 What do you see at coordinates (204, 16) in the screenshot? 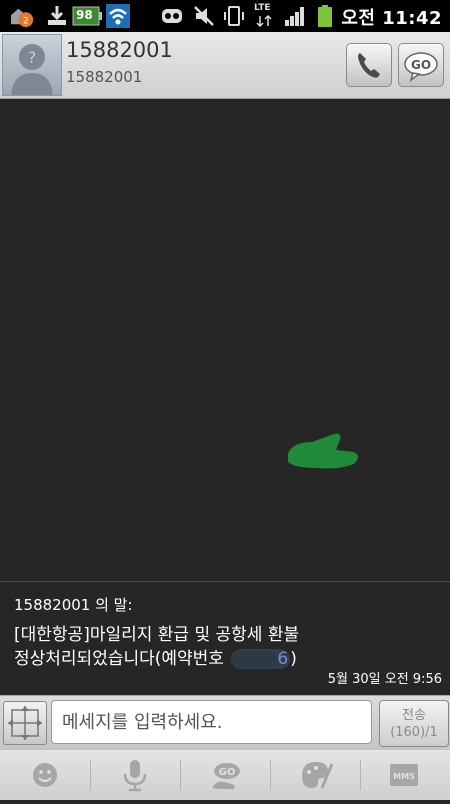
I see `mute-icon` at bounding box center [204, 16].